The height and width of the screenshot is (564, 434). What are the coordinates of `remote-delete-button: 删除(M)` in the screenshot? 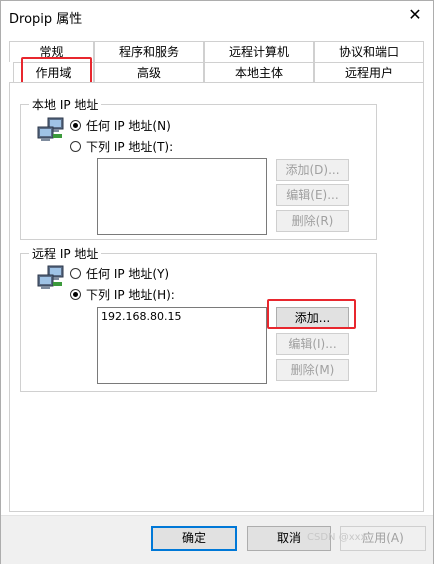 It's located at (312, 370).